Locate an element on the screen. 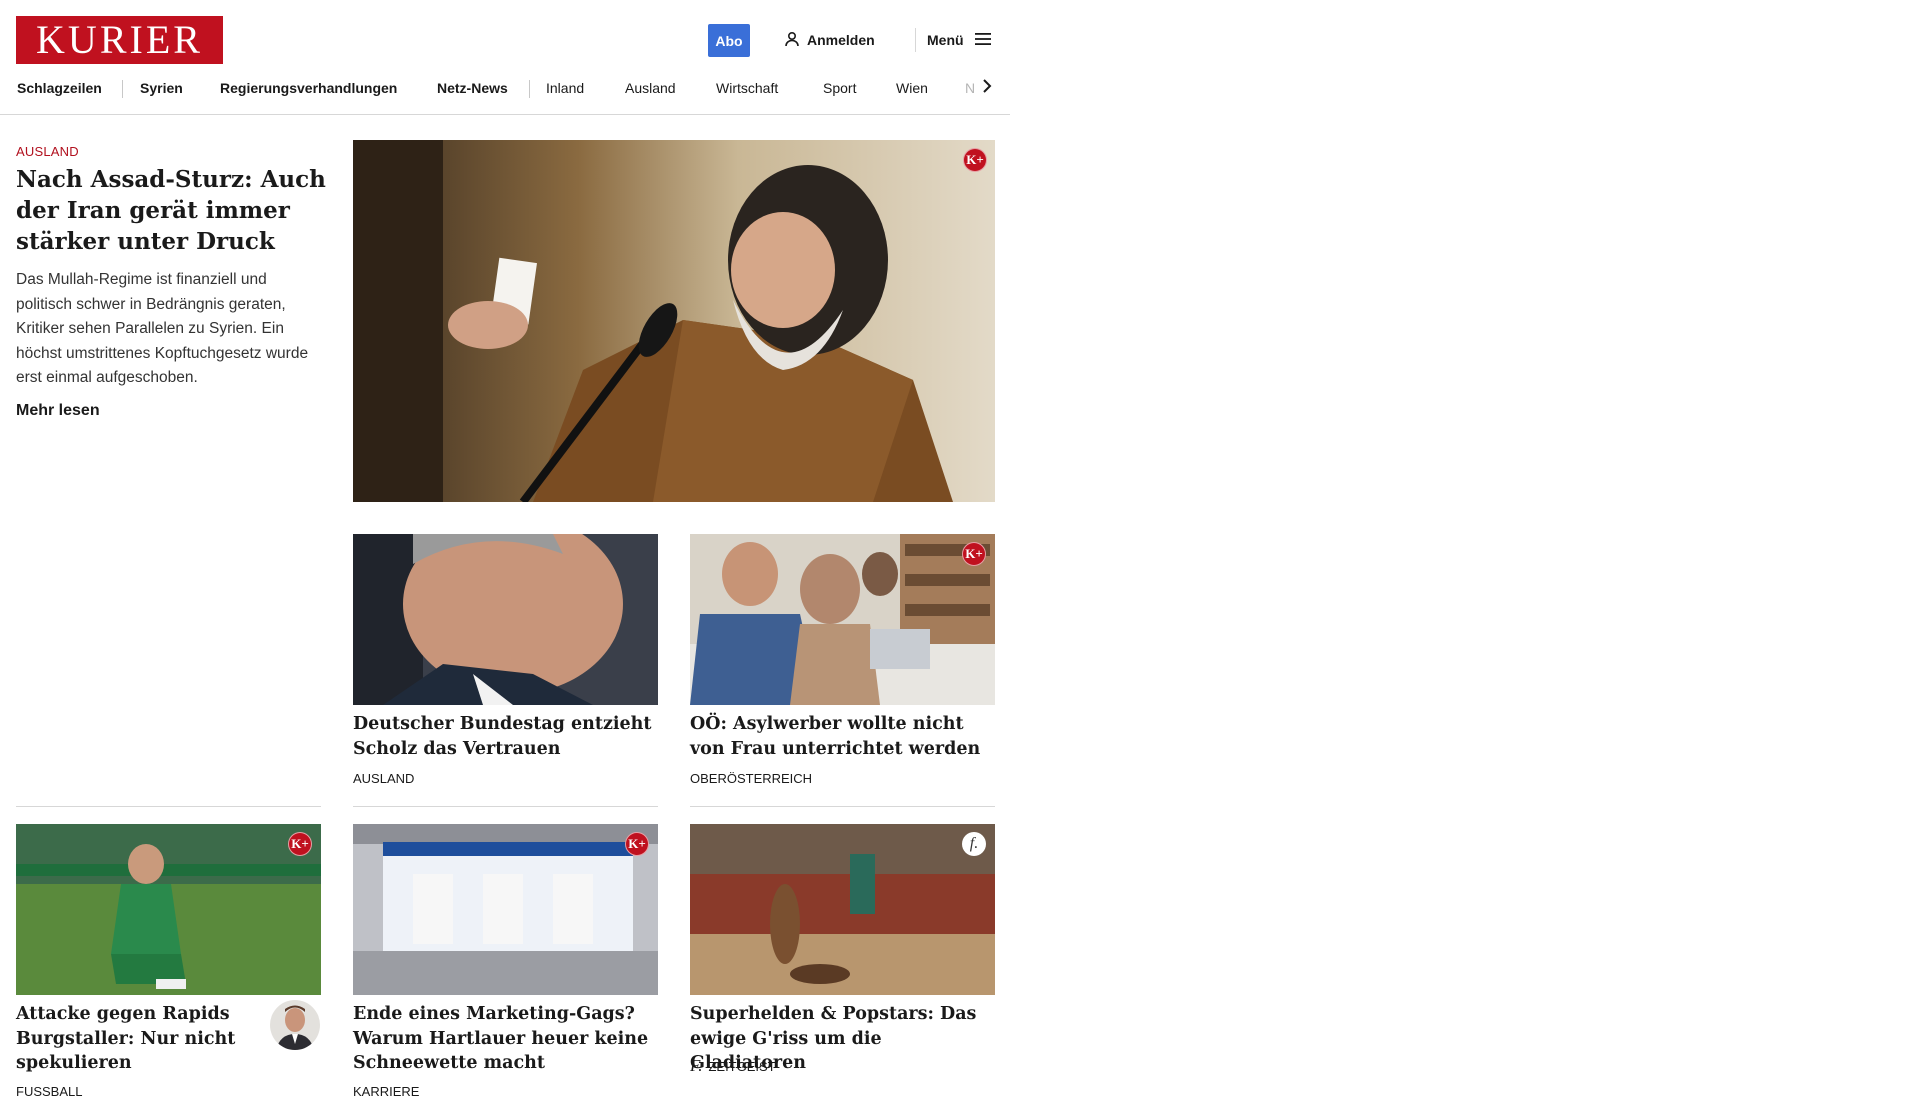 The height and width of the screenshot is (1099, 1920). article-image is located at coordinates (505, 619).